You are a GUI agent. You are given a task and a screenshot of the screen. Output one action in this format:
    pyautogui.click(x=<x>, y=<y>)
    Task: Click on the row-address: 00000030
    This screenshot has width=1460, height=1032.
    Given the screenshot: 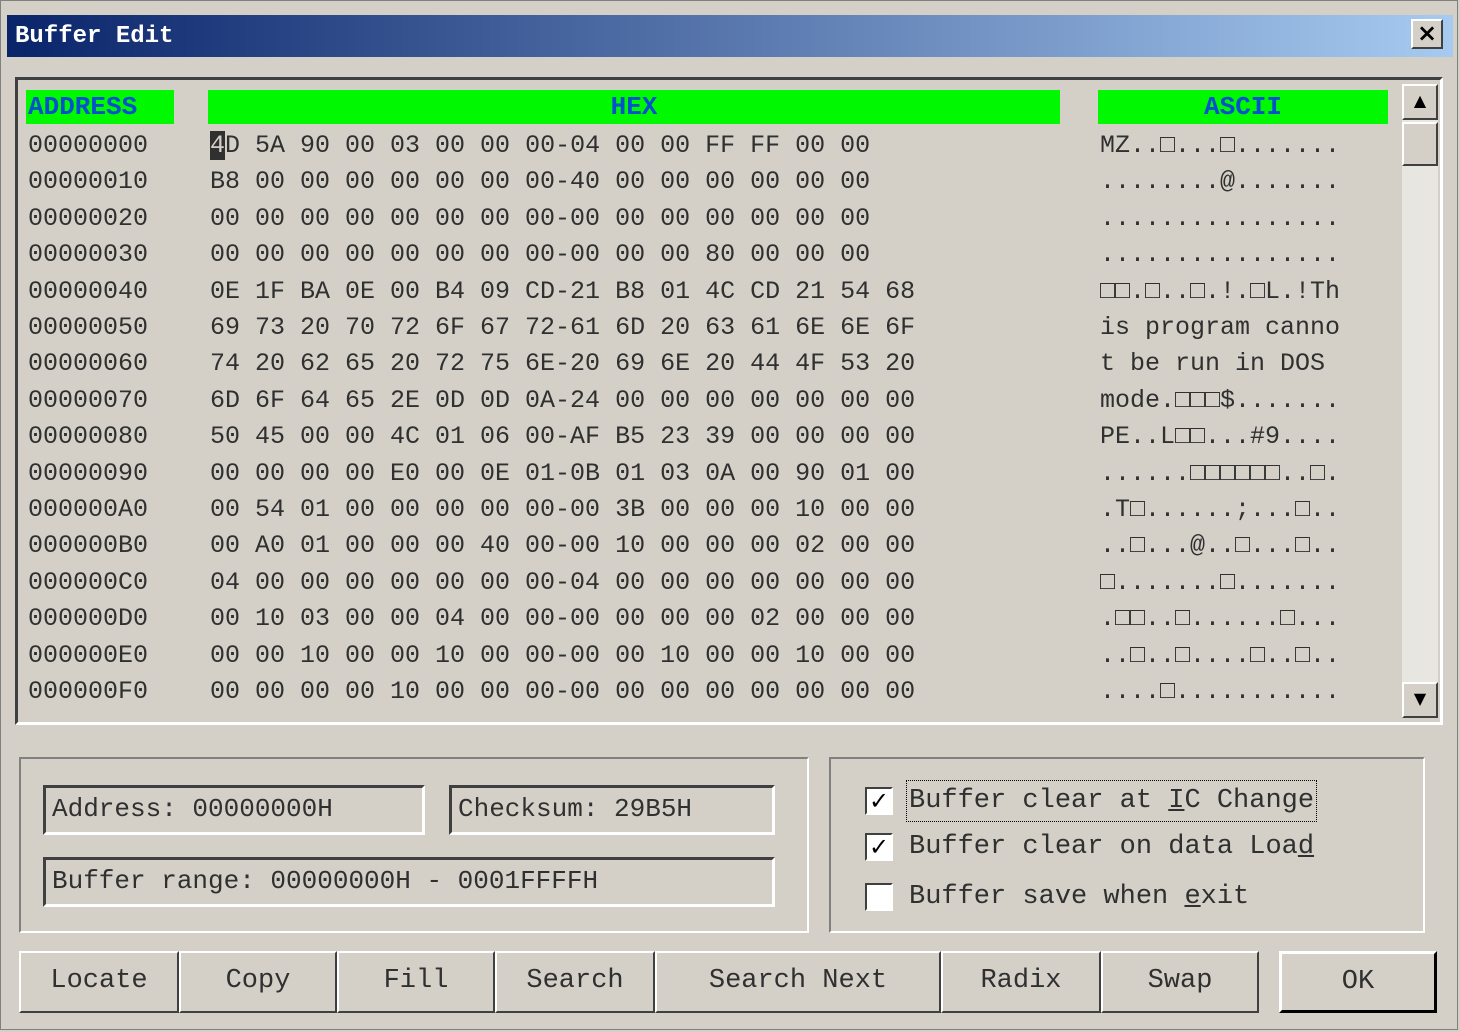 What is the action you would take?
    pyautogui.click(x=88, y=255)
    